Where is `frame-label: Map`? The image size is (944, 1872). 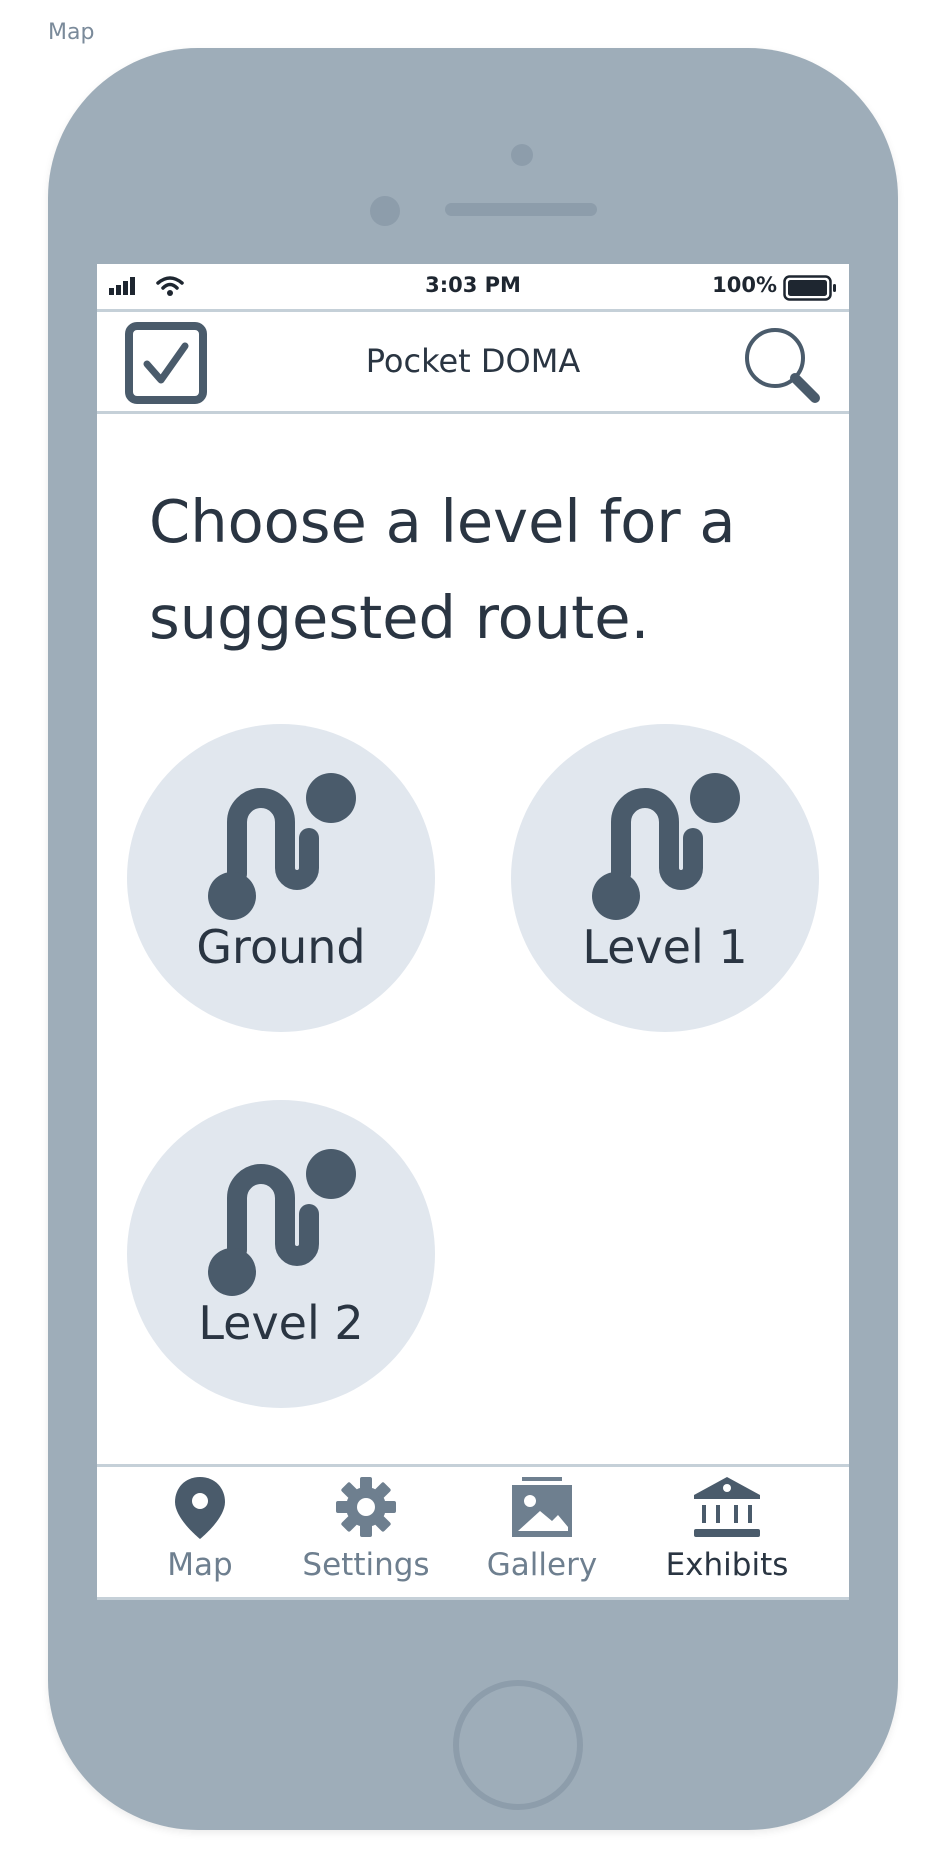 frame-label: Map is located at coordinates (71, 32).